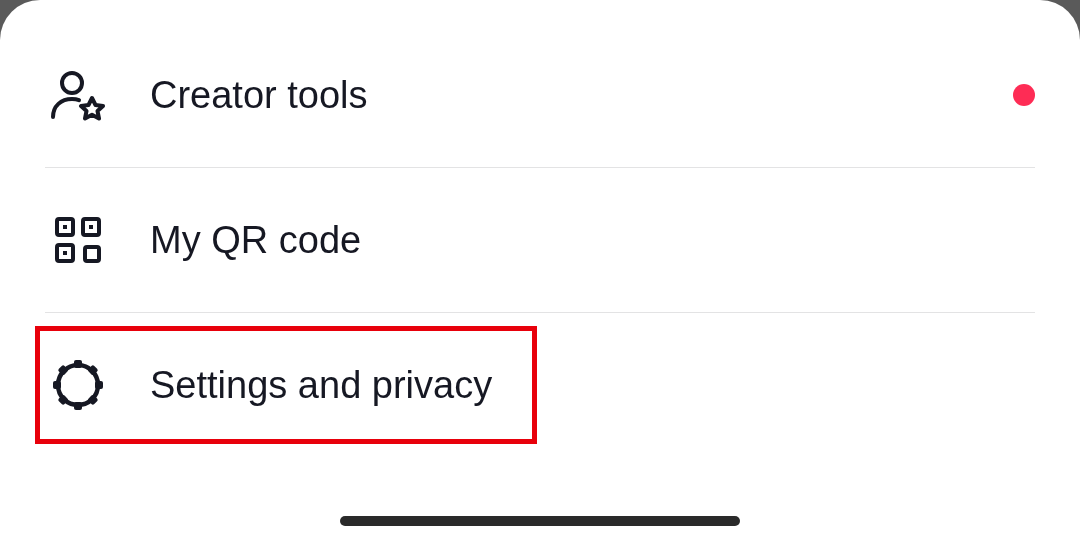 The image size is (1080, 543). Describe the element at coordinates (321, 385) in the screenshot. I see `menu-item-label: Settings and privacy` at that location.